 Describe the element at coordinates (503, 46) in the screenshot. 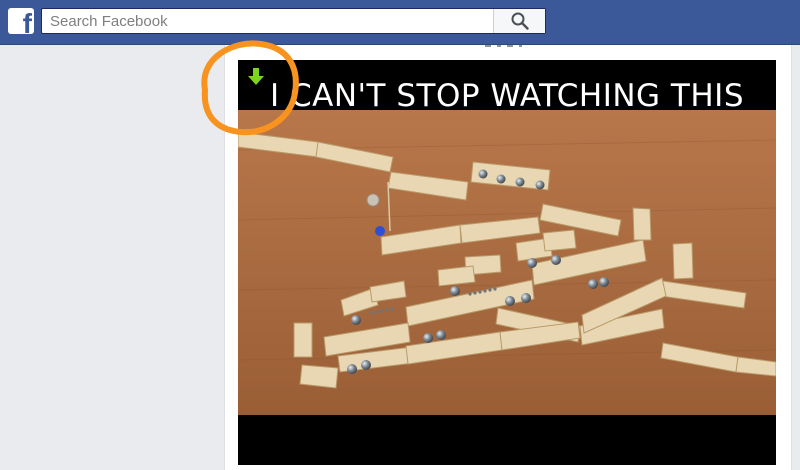

I see `truncated-post-header` at that location.